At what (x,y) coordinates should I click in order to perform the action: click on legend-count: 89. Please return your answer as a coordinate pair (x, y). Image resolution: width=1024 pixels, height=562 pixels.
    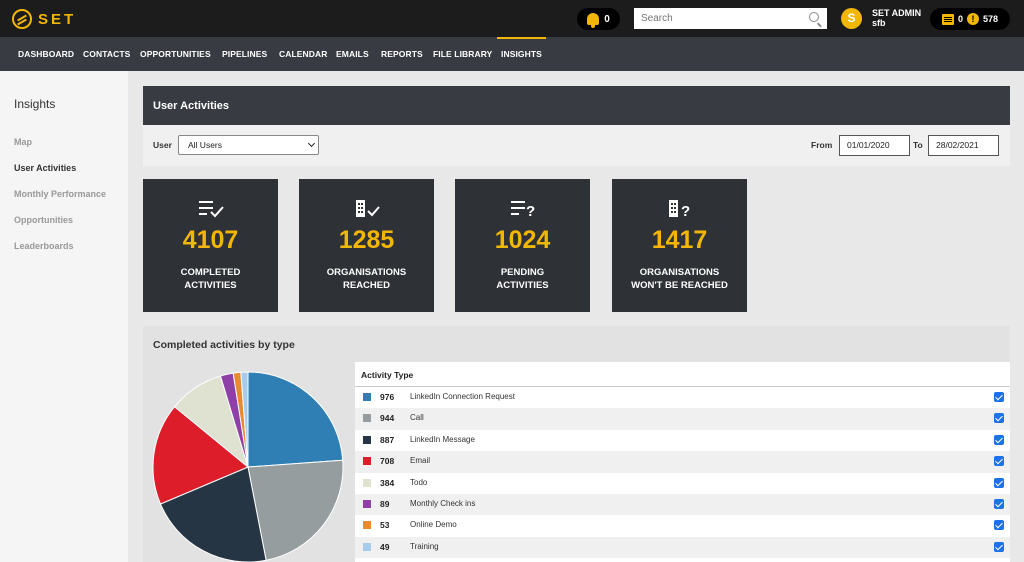
    Looking at the image, I should click on (385, 504).